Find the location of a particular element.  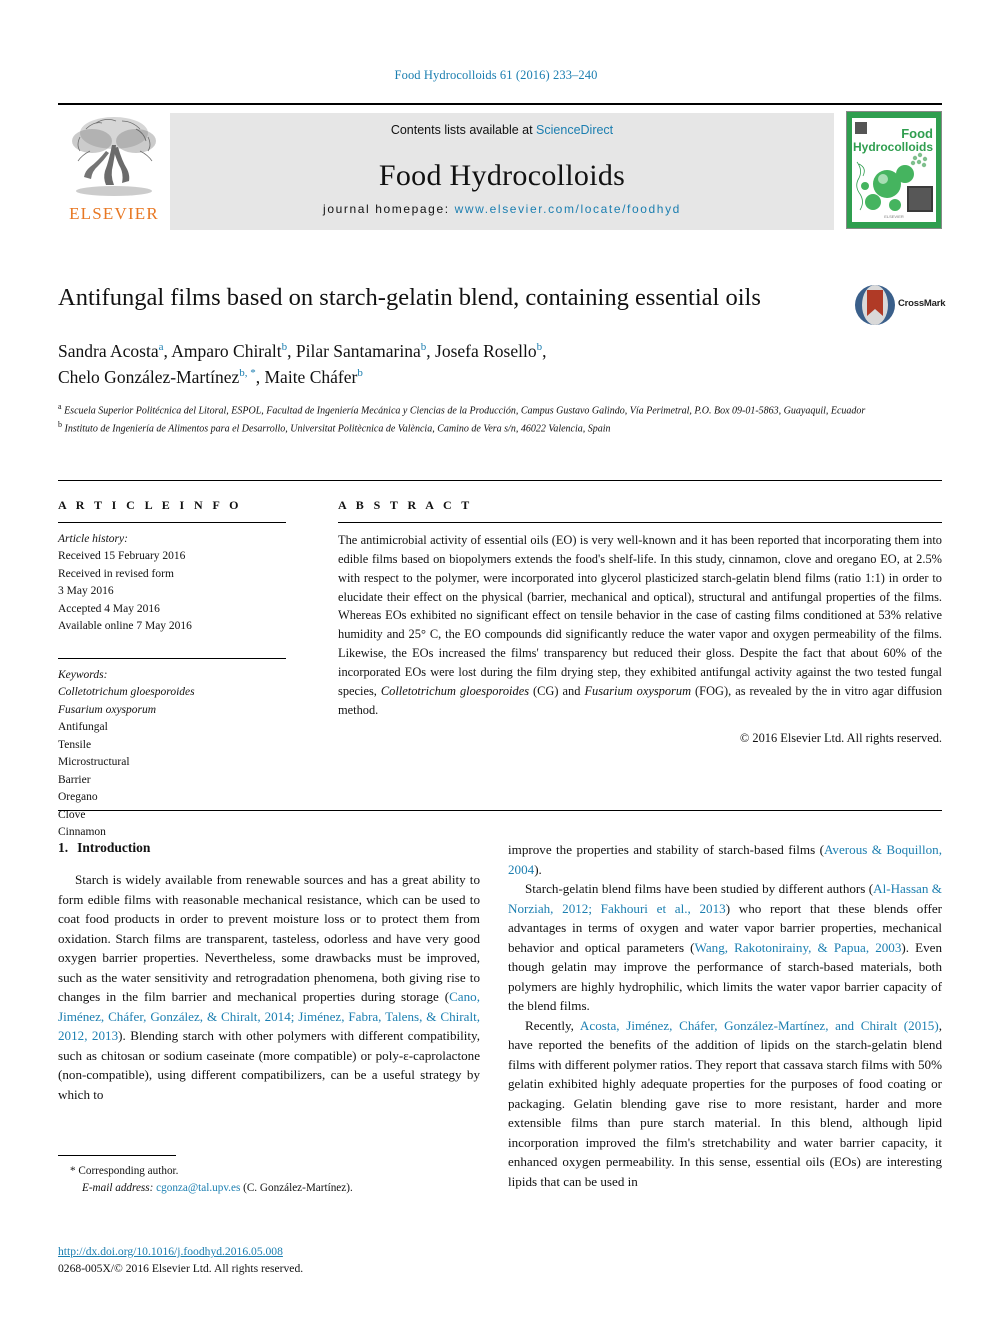

journal-title: Food Hydrocolloids is located at coordinates (502, 175).